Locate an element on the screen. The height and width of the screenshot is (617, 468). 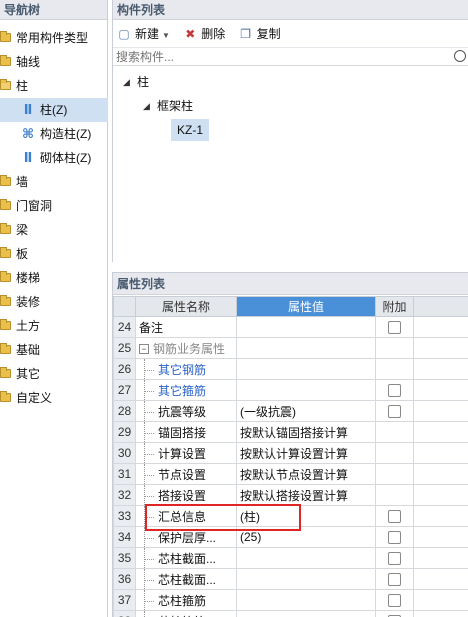
property-row: 28 抗震等级 (一级抗震) is located at coordinates (290, 411).